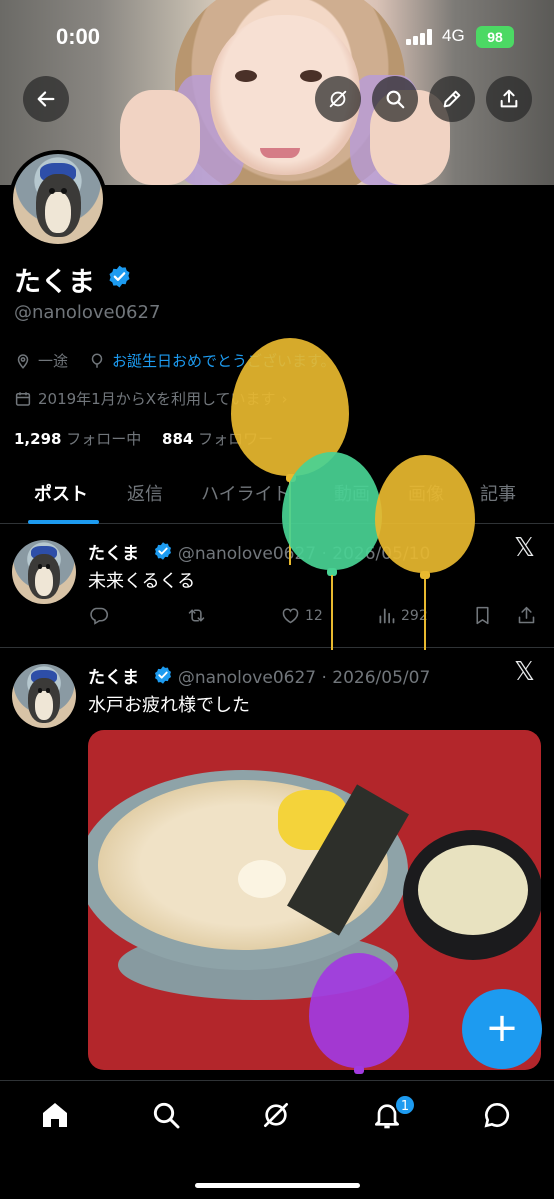  I want to click on back-arrow-icon, so click(46, 99).